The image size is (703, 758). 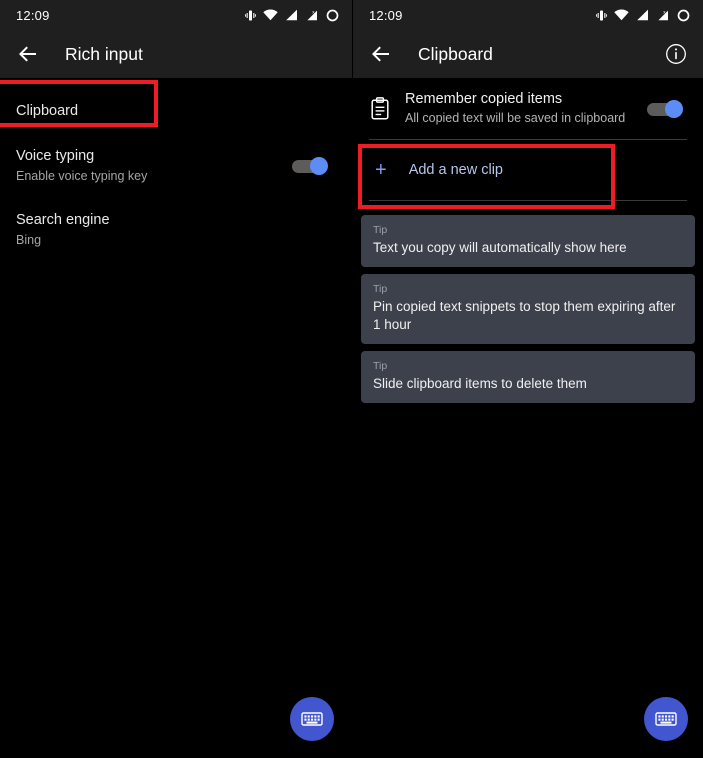 I want to click on clipboard-icon, so click(x=380, y=108).